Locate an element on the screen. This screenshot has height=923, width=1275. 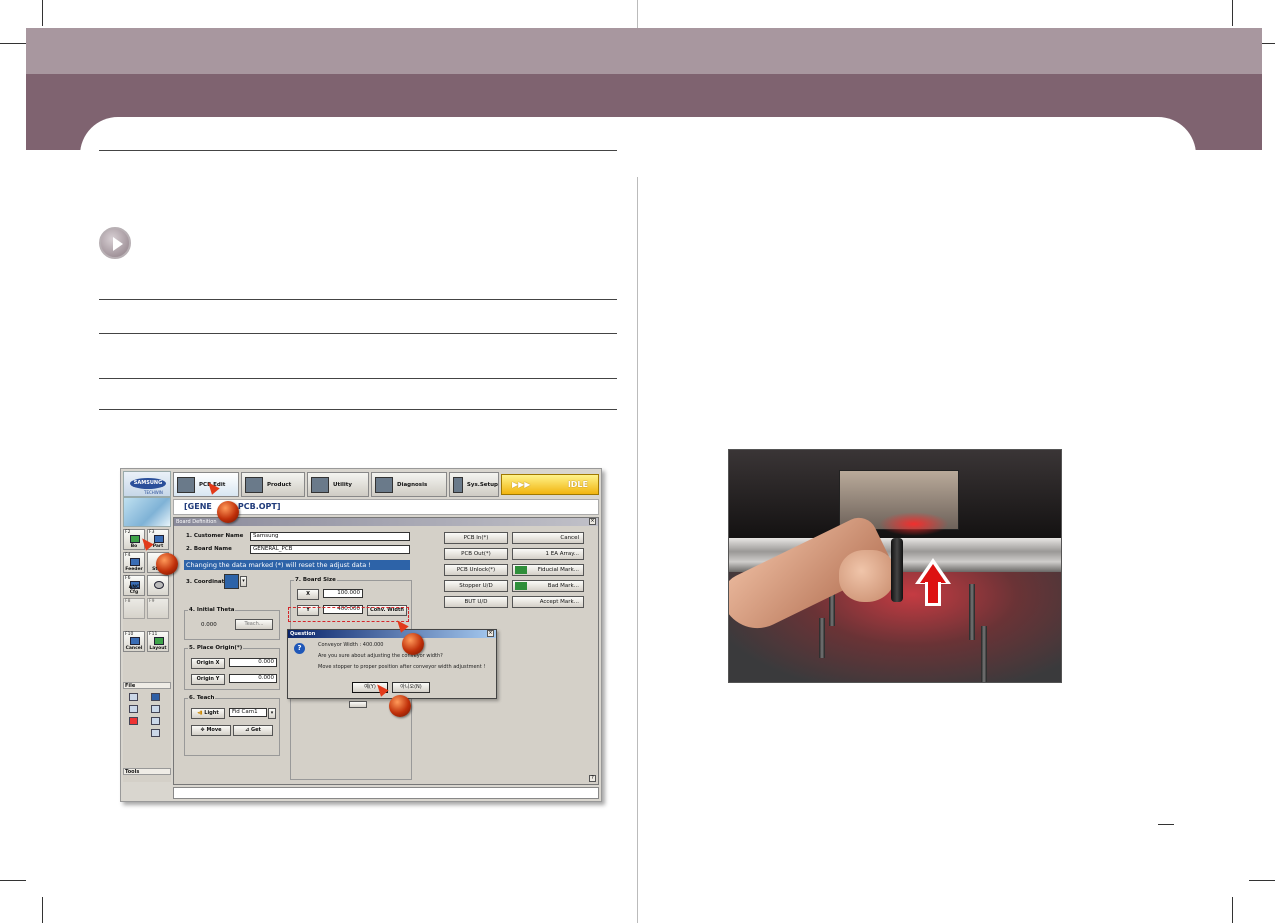
operator-hand is located at coordinates (867, 576).